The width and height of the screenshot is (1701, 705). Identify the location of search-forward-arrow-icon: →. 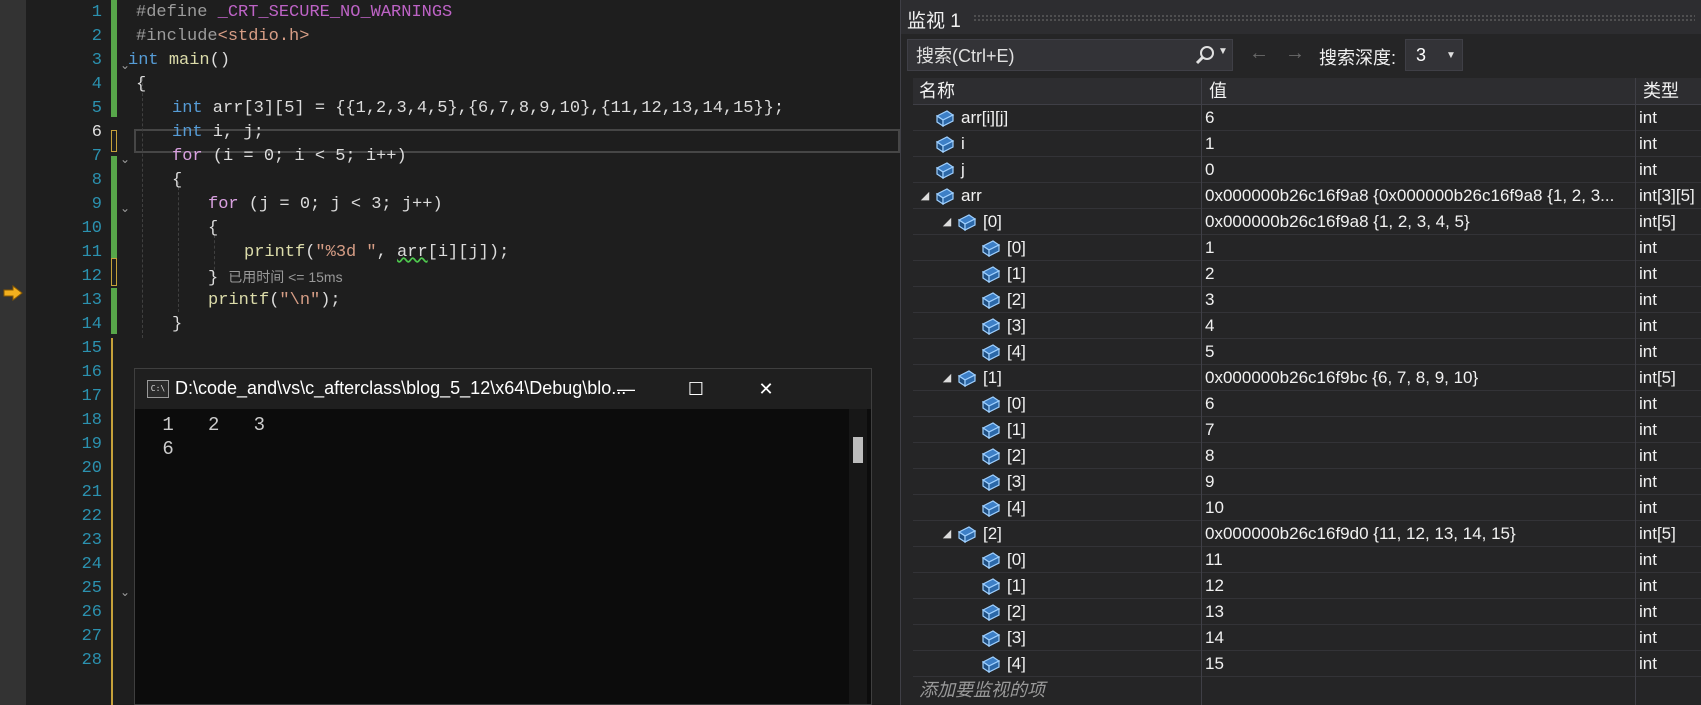
(1295, 53).